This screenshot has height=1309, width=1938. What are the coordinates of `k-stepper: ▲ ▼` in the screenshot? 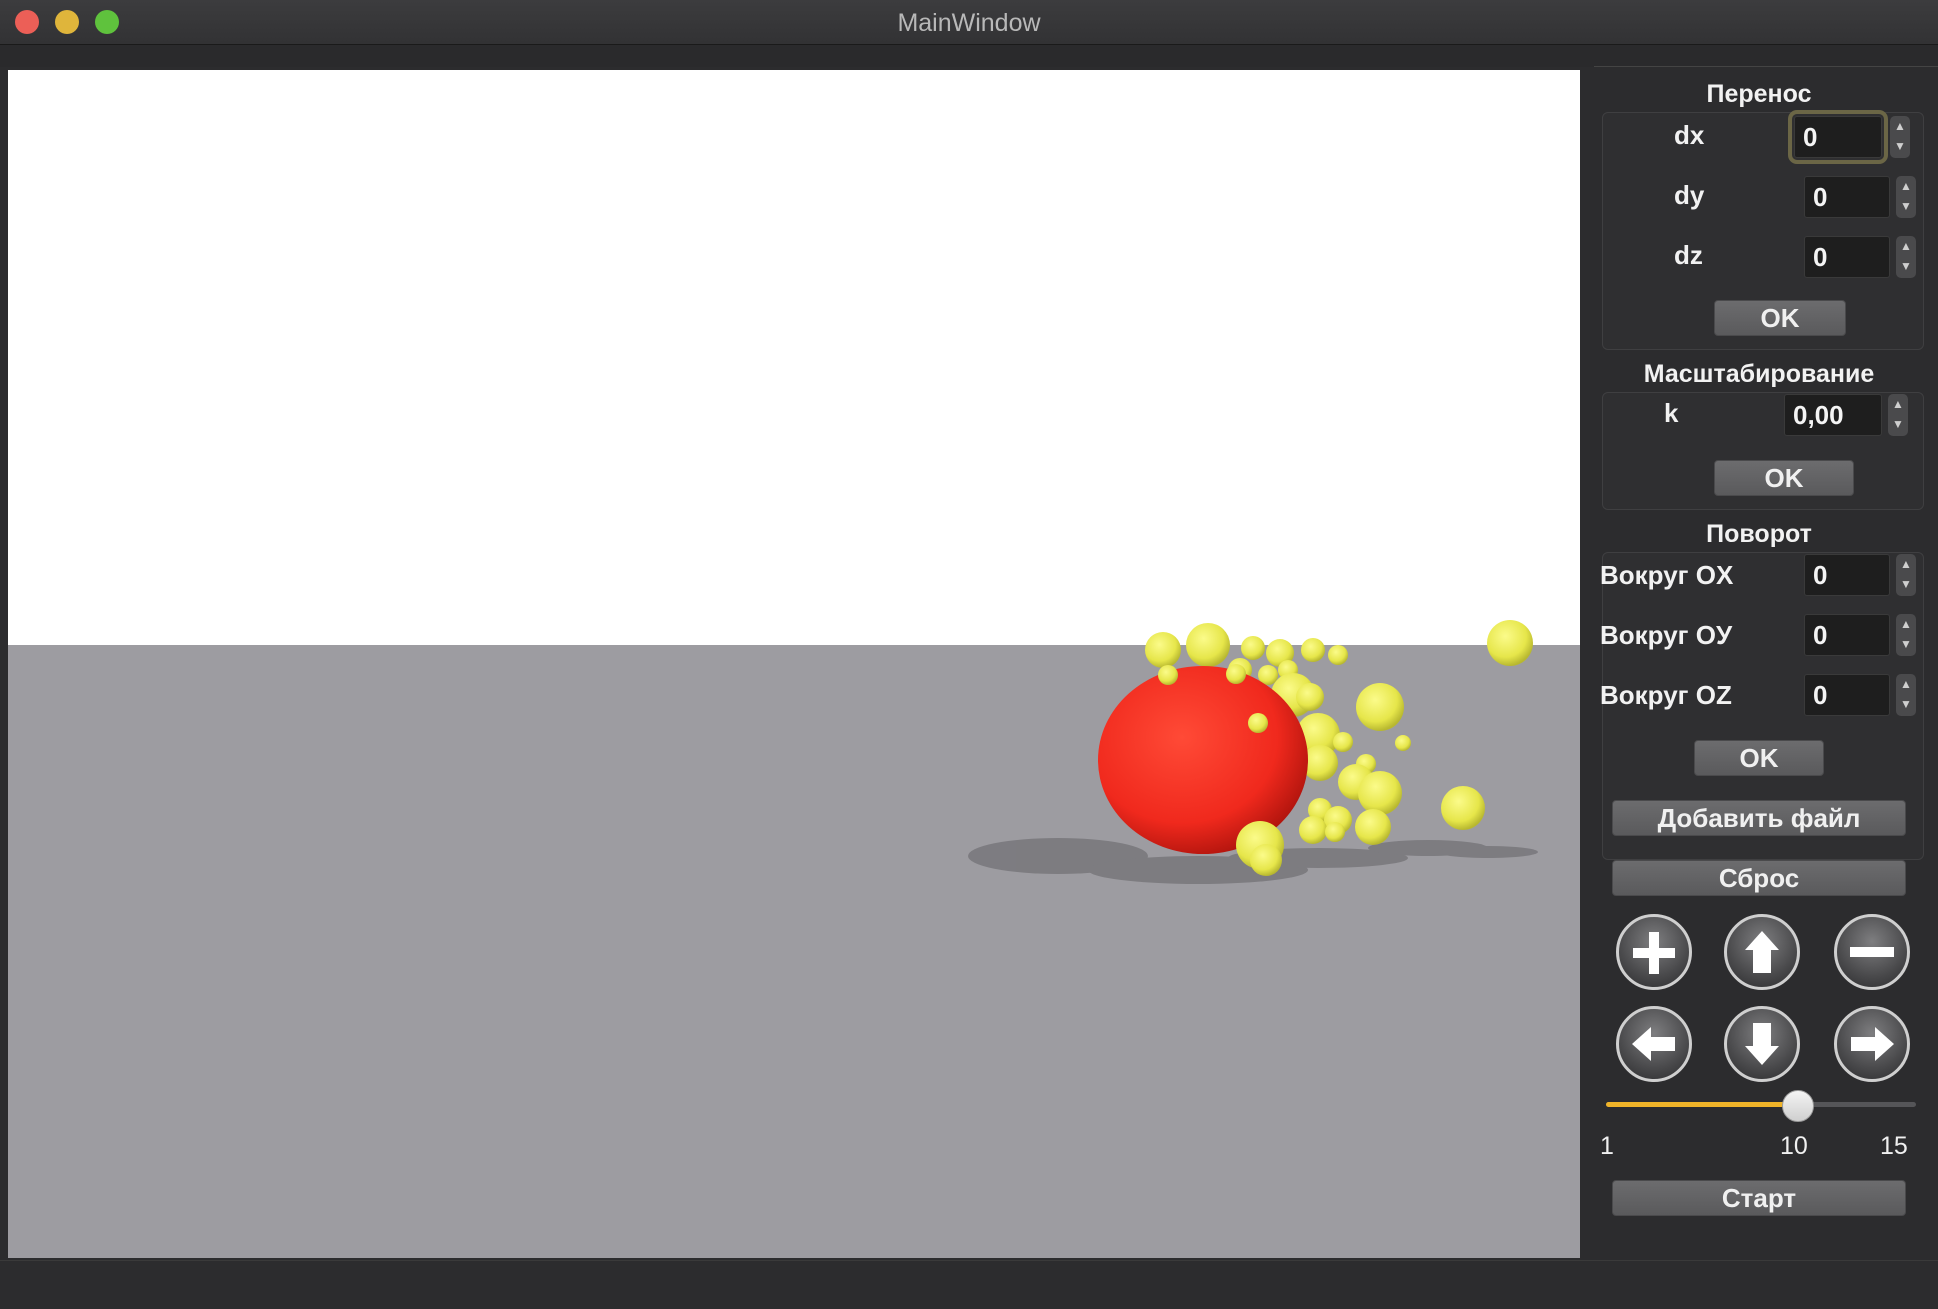 It's located at (1898, 415).